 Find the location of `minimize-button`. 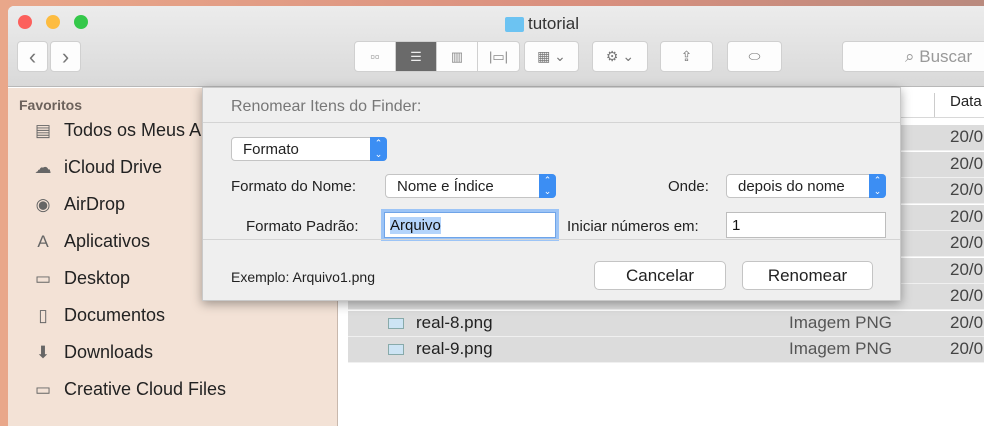

minimize-button is located at coordinates (53, 22).